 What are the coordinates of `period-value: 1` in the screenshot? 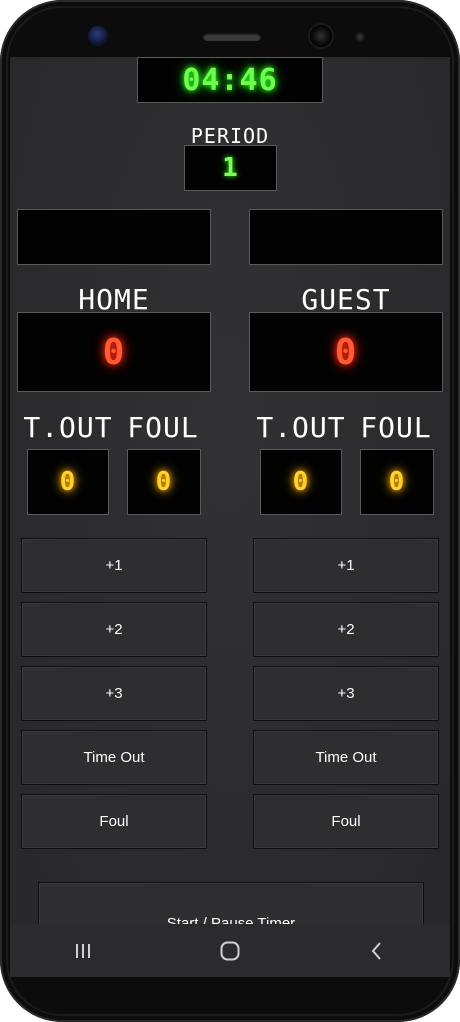 It's located at (230, 168).